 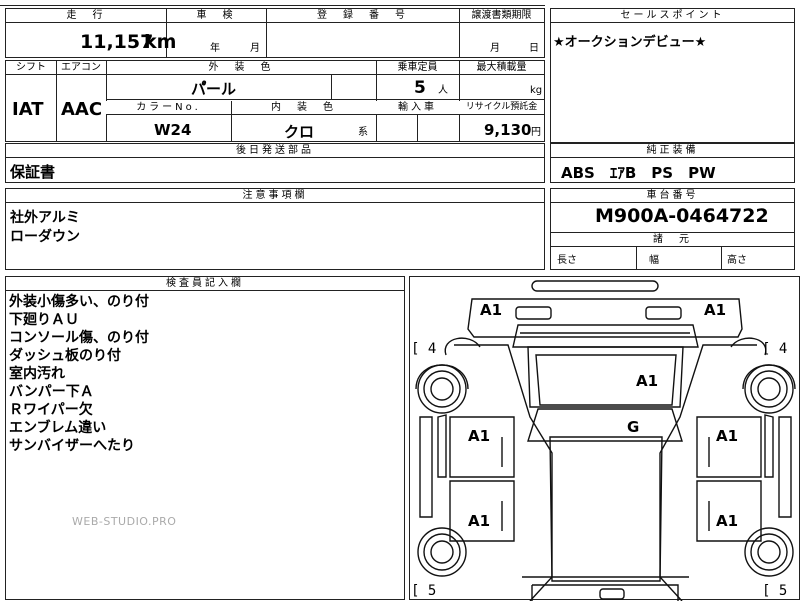 I want to click on inspector-header: 検査員記入欄, so click(x=205, y=284).